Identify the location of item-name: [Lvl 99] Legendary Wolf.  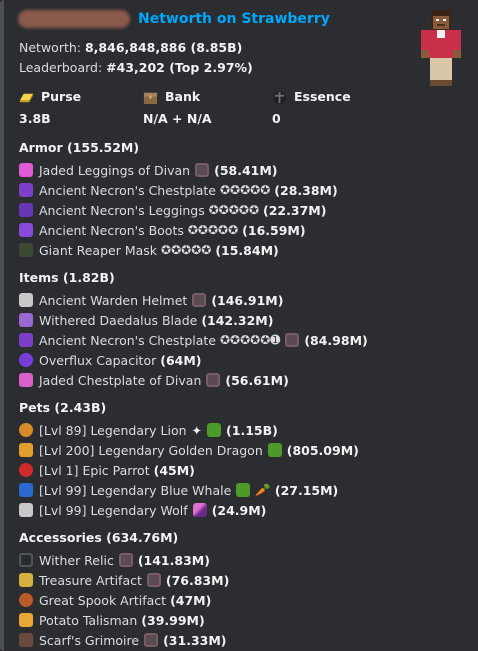
(113, 510).